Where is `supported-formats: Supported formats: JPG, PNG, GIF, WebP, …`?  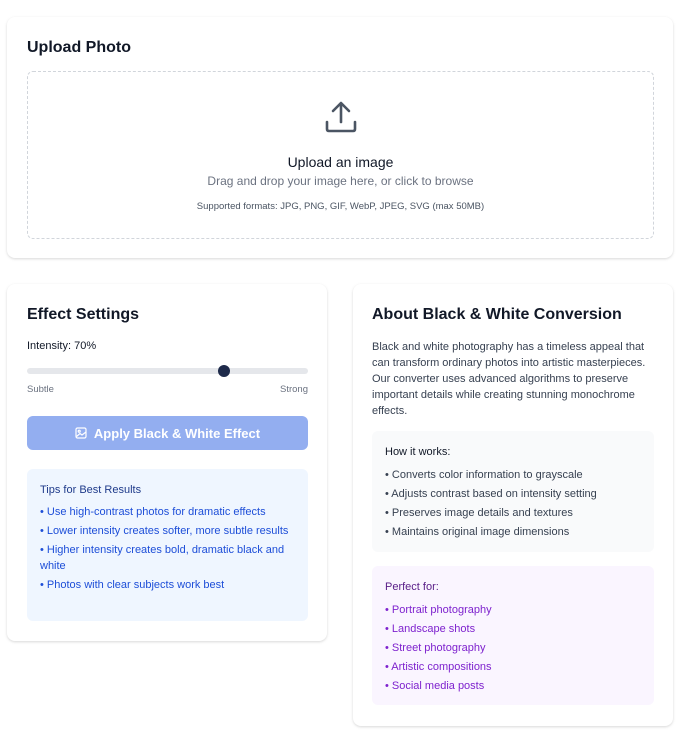
supported-formats: Supported formats: JPG, PNG, GIF, WebP, … is located at coordinates (340, 206).